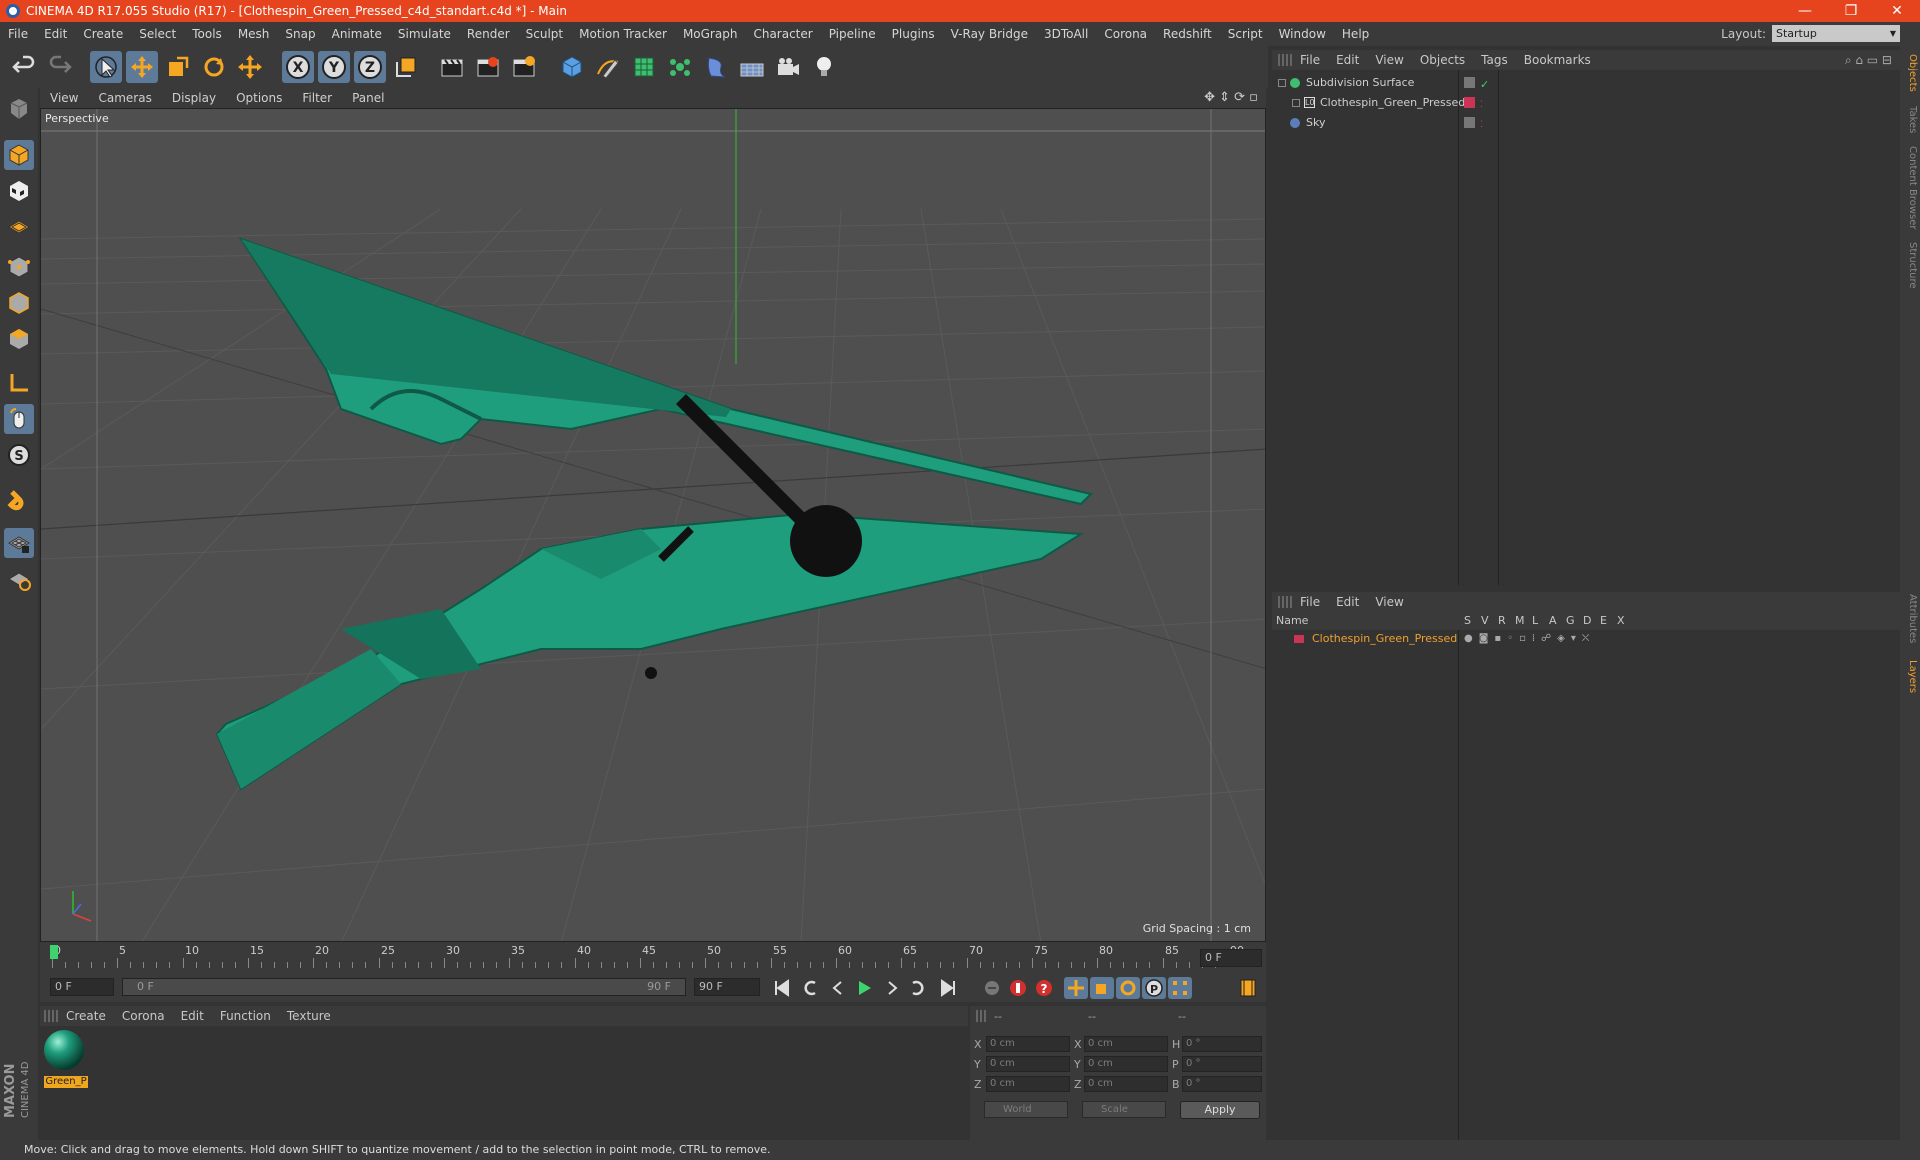 The image size is (1920, 1160). I want to click on apply-button: Apply, so click(1220, 1110).